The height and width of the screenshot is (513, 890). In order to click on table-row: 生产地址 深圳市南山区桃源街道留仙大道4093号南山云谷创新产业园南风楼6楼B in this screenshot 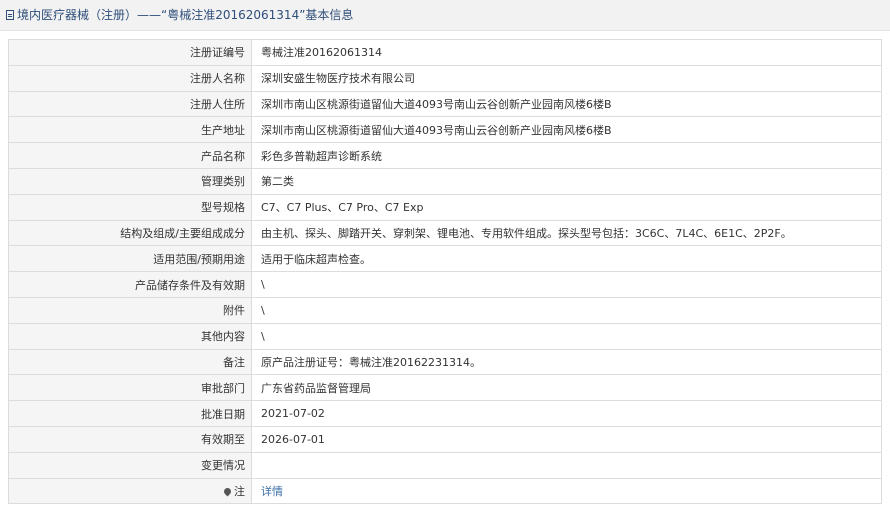, I will do `click(445, 130)`.